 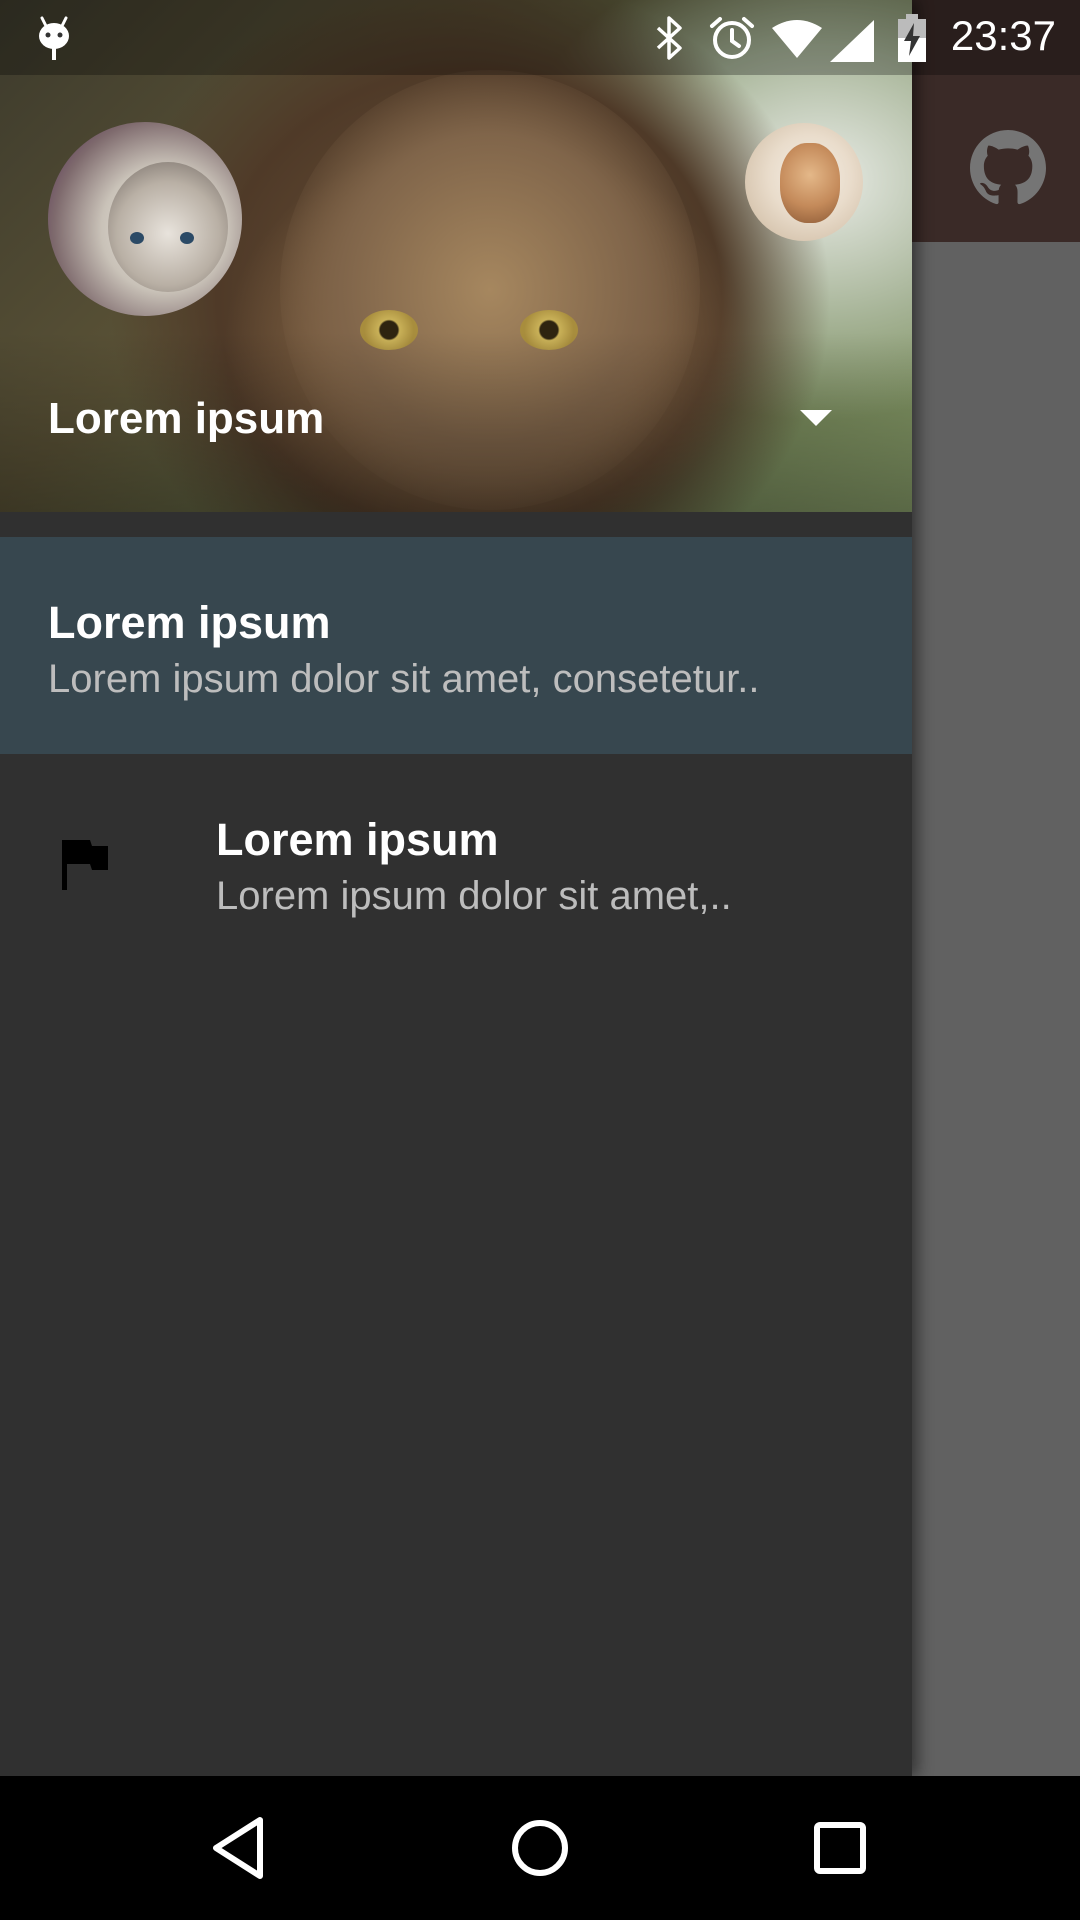 What do you see at coordinates (804, 182) in the screenshot?
I see `secondary-account-avatar` at bounding box center [804, 182].